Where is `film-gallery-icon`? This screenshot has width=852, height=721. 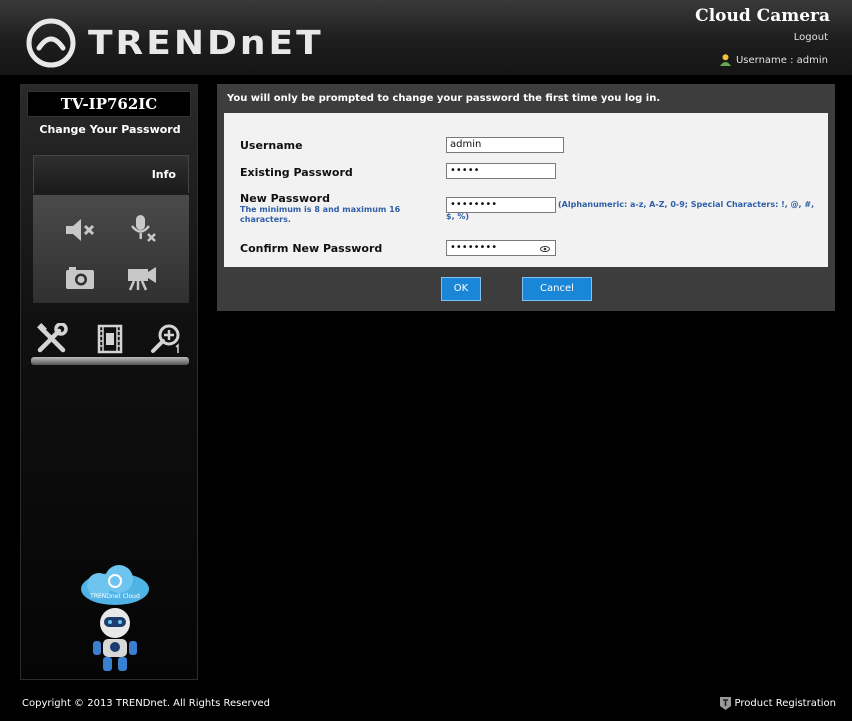
film-gallery-icon is located at coordinates (110, 339).